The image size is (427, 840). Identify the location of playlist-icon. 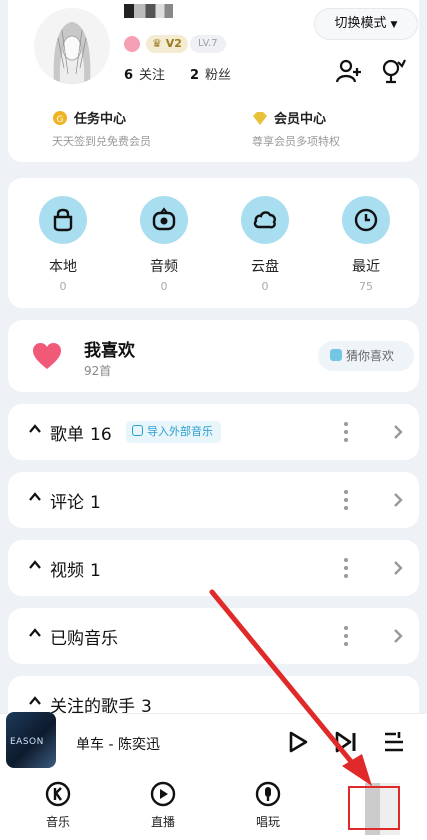
(394, 742).